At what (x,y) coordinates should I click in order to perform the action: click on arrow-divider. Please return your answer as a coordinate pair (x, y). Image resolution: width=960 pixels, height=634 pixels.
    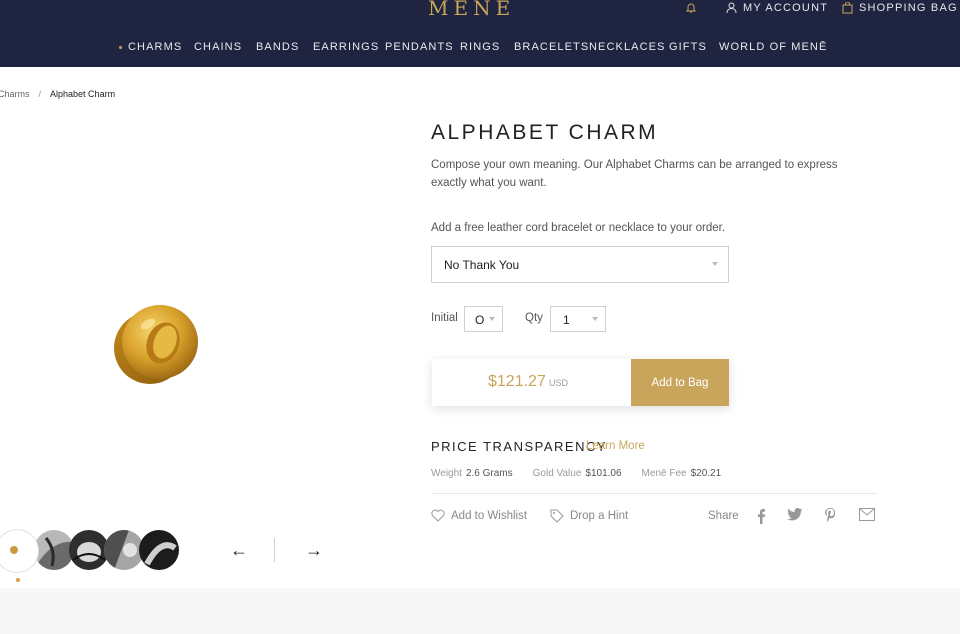
    Looking at the image, I should click on (274, 550).